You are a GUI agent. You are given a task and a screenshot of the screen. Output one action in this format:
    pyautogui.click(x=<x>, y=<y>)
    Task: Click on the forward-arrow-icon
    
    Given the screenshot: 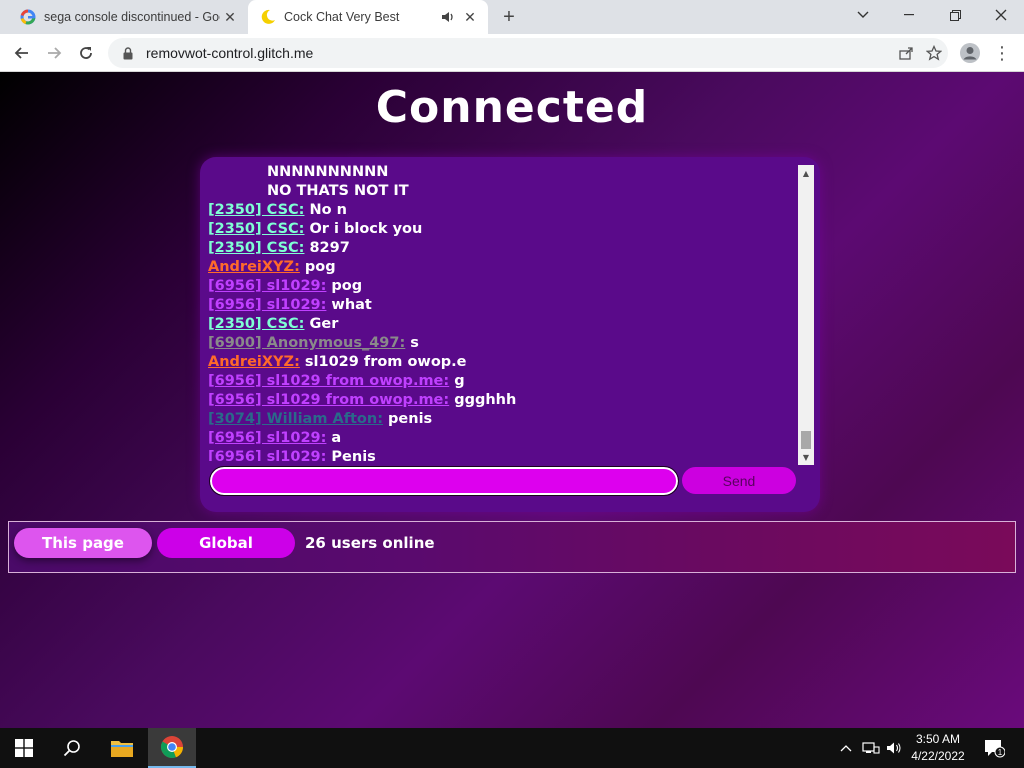 What is the action you would take?
    pyautogui.click(x=54, y=53)
    